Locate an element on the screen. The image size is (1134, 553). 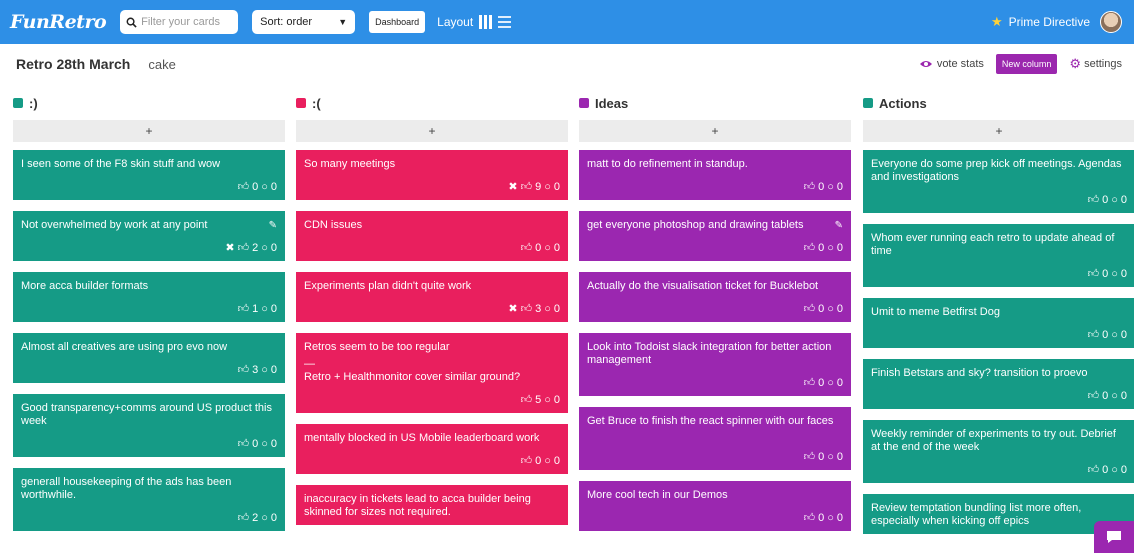
dashboard-button: Dashboard is located at coordinates (397, 22).